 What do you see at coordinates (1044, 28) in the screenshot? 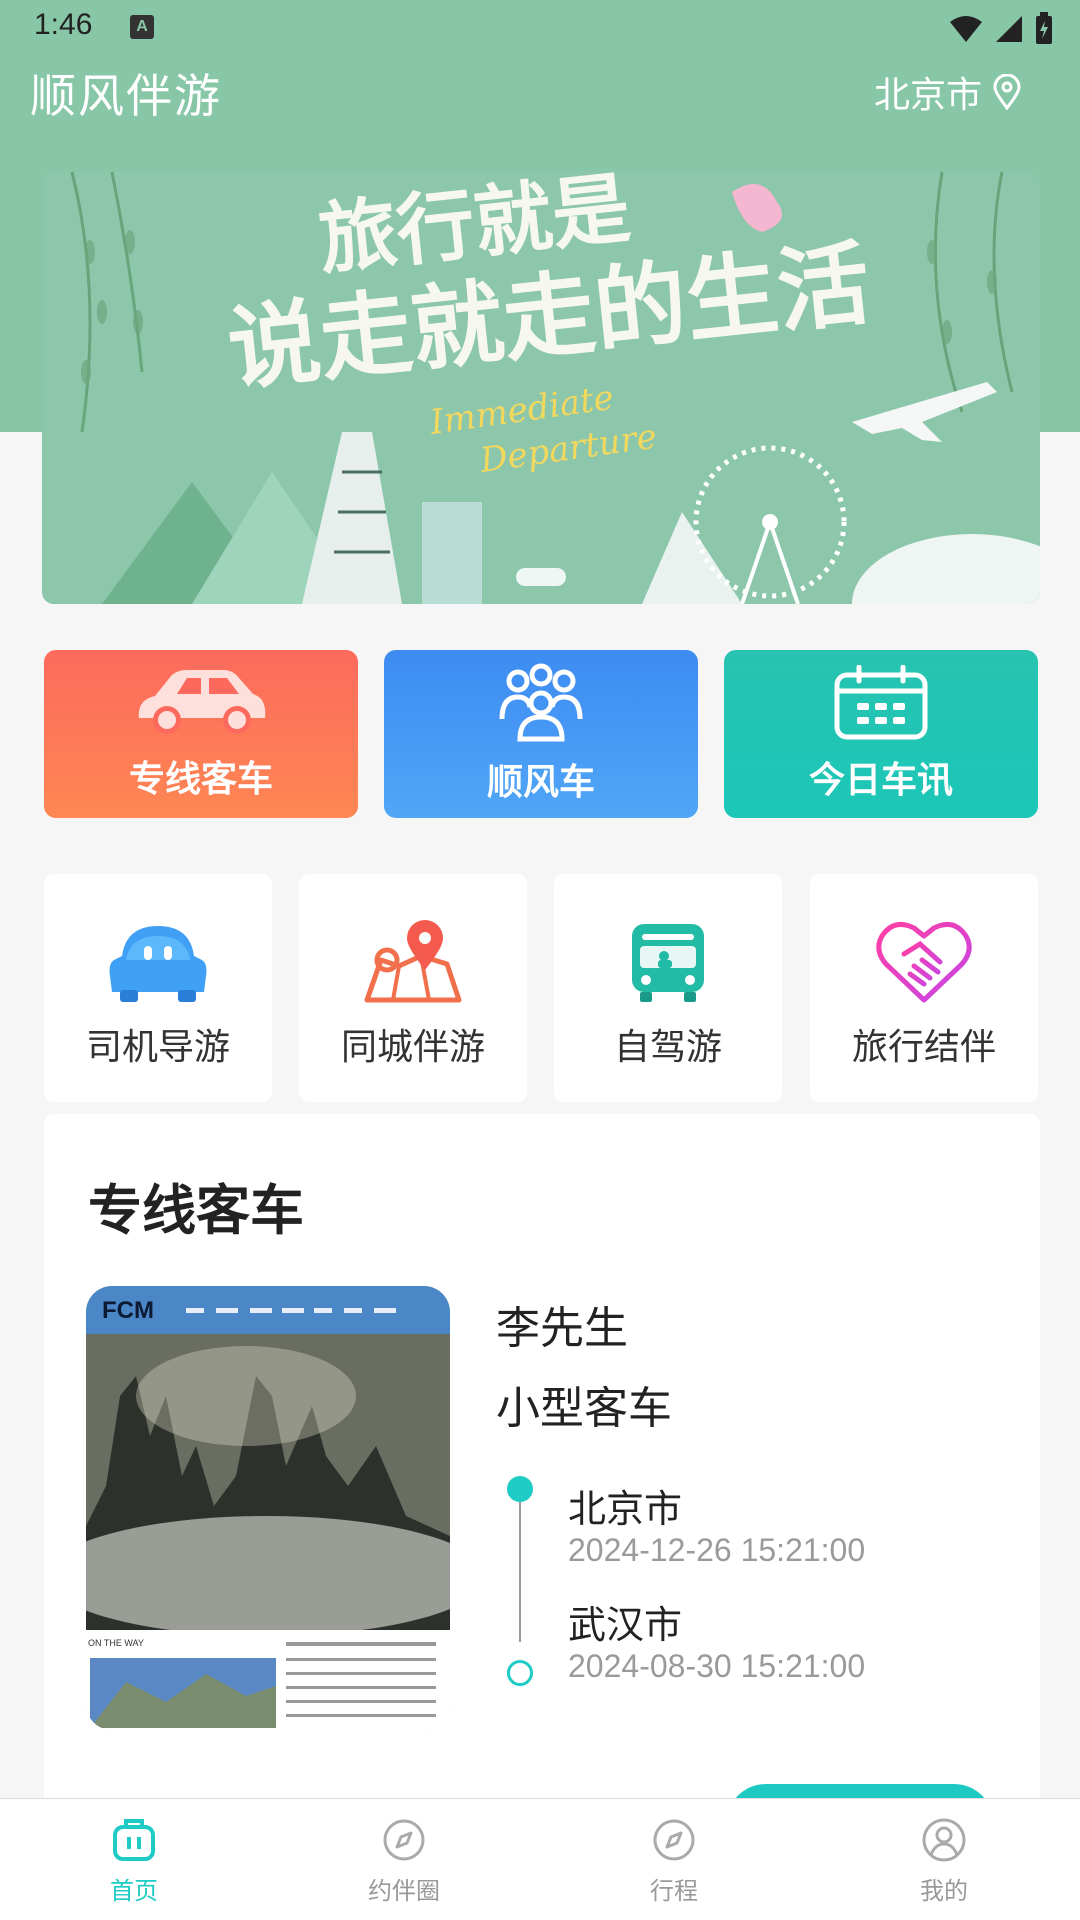
I see `battery-icon` at bounding box center [1044, 28].